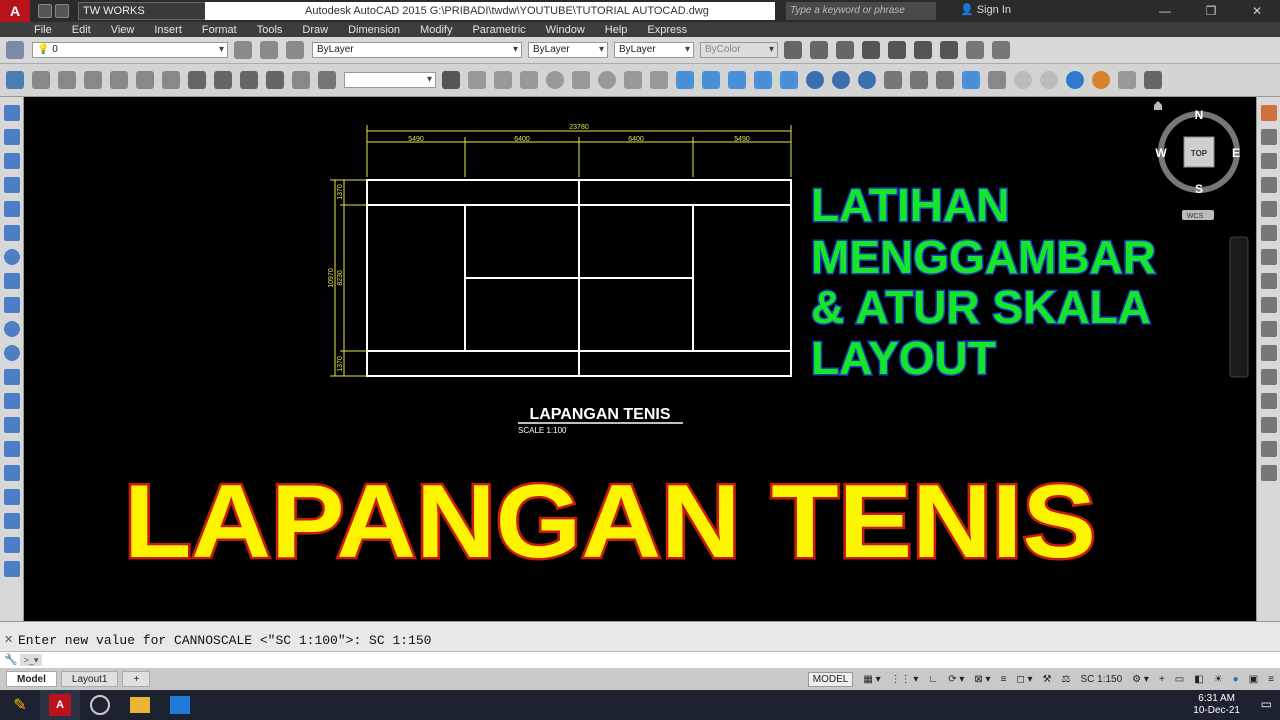 This screenshot has width=1280, height=720. What do you see at coordinates (975, 50) in the screenshot?
I see `text-style-icon` at bounding box center [975, 50].